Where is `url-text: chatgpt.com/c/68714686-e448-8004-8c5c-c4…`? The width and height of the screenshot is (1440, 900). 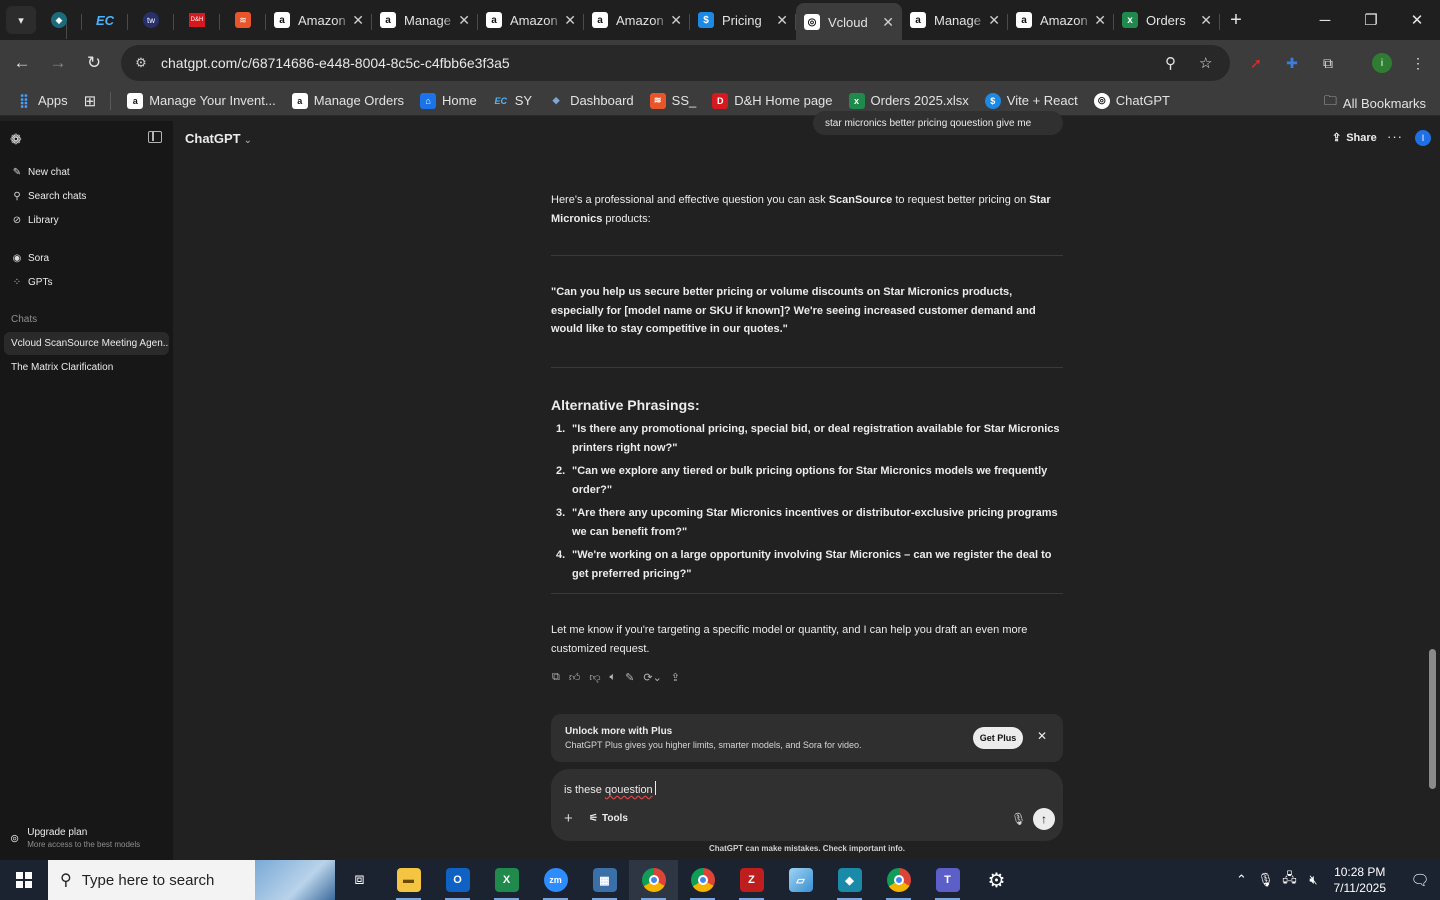 url-text: chatgpt.com/c/68714686-e448-8004-8c5c-c4… is located at coordinates (335, 63).